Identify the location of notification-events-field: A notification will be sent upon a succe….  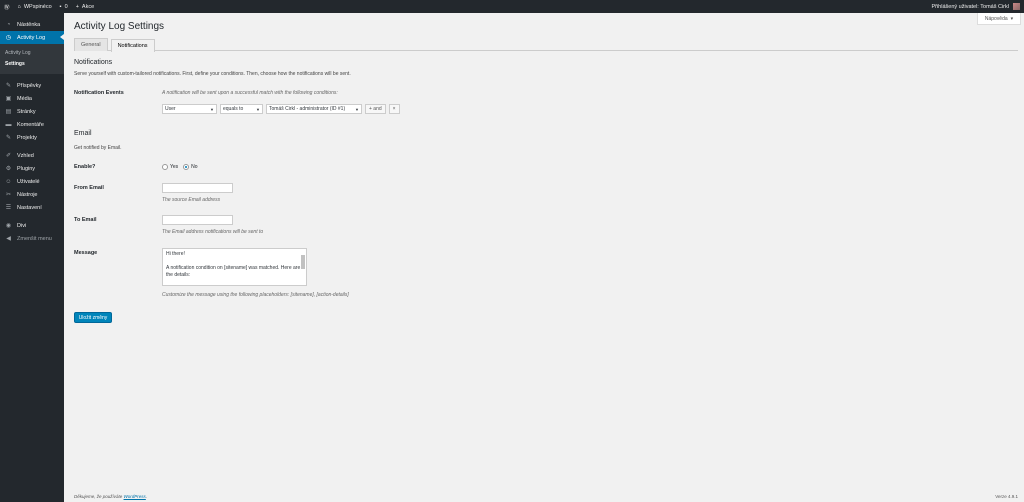
(281, 102).